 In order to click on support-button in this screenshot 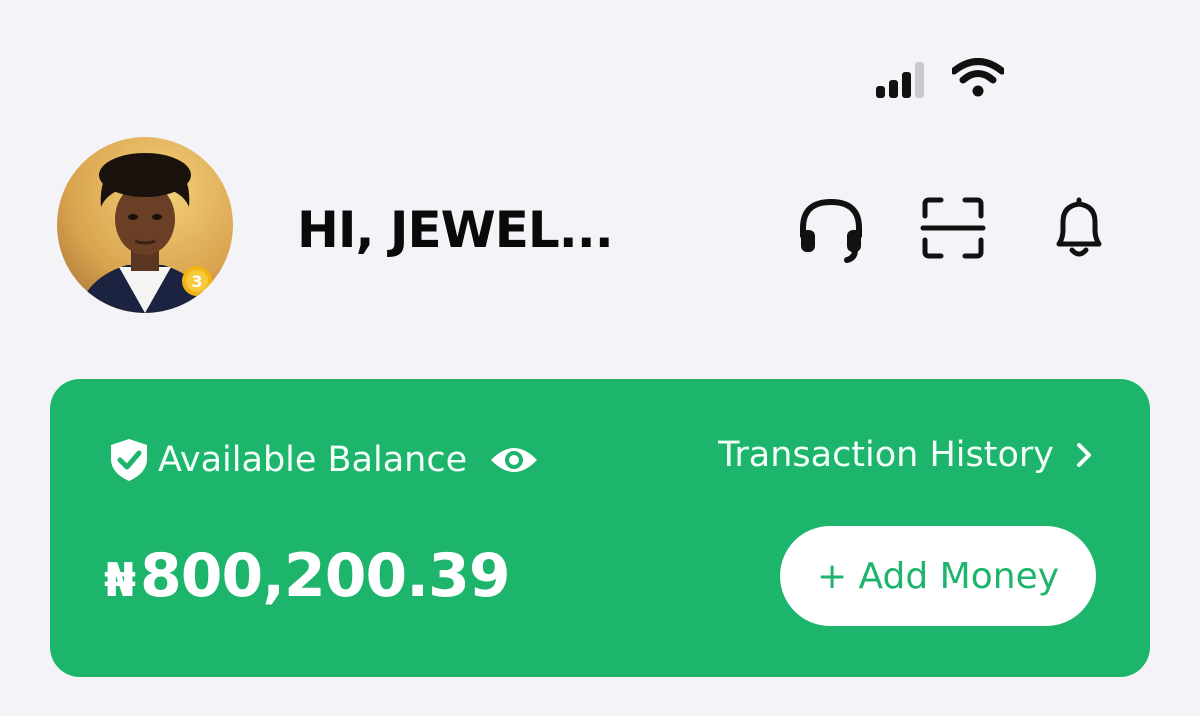, I will do `click(831, 228)`.